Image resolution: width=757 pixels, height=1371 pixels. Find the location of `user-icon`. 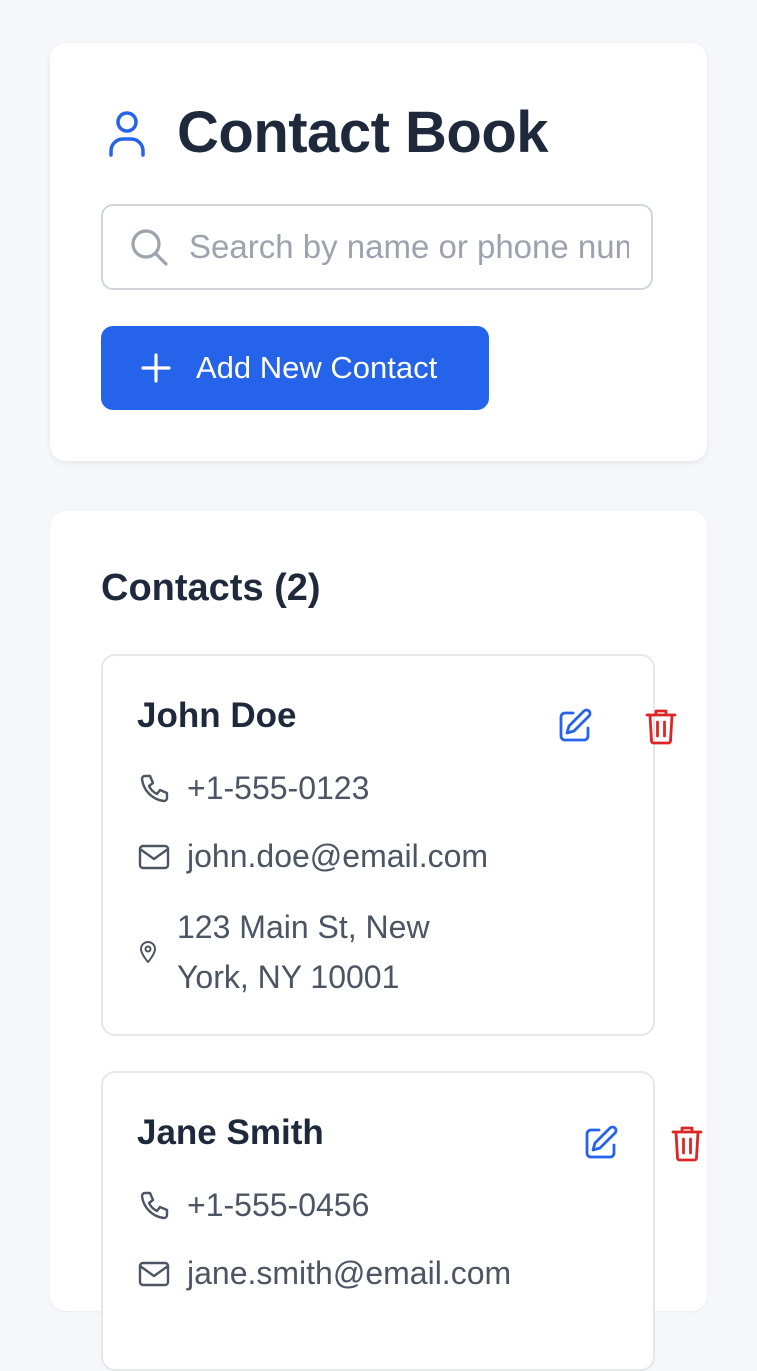

user-icon is located at coordinates (127, 133).